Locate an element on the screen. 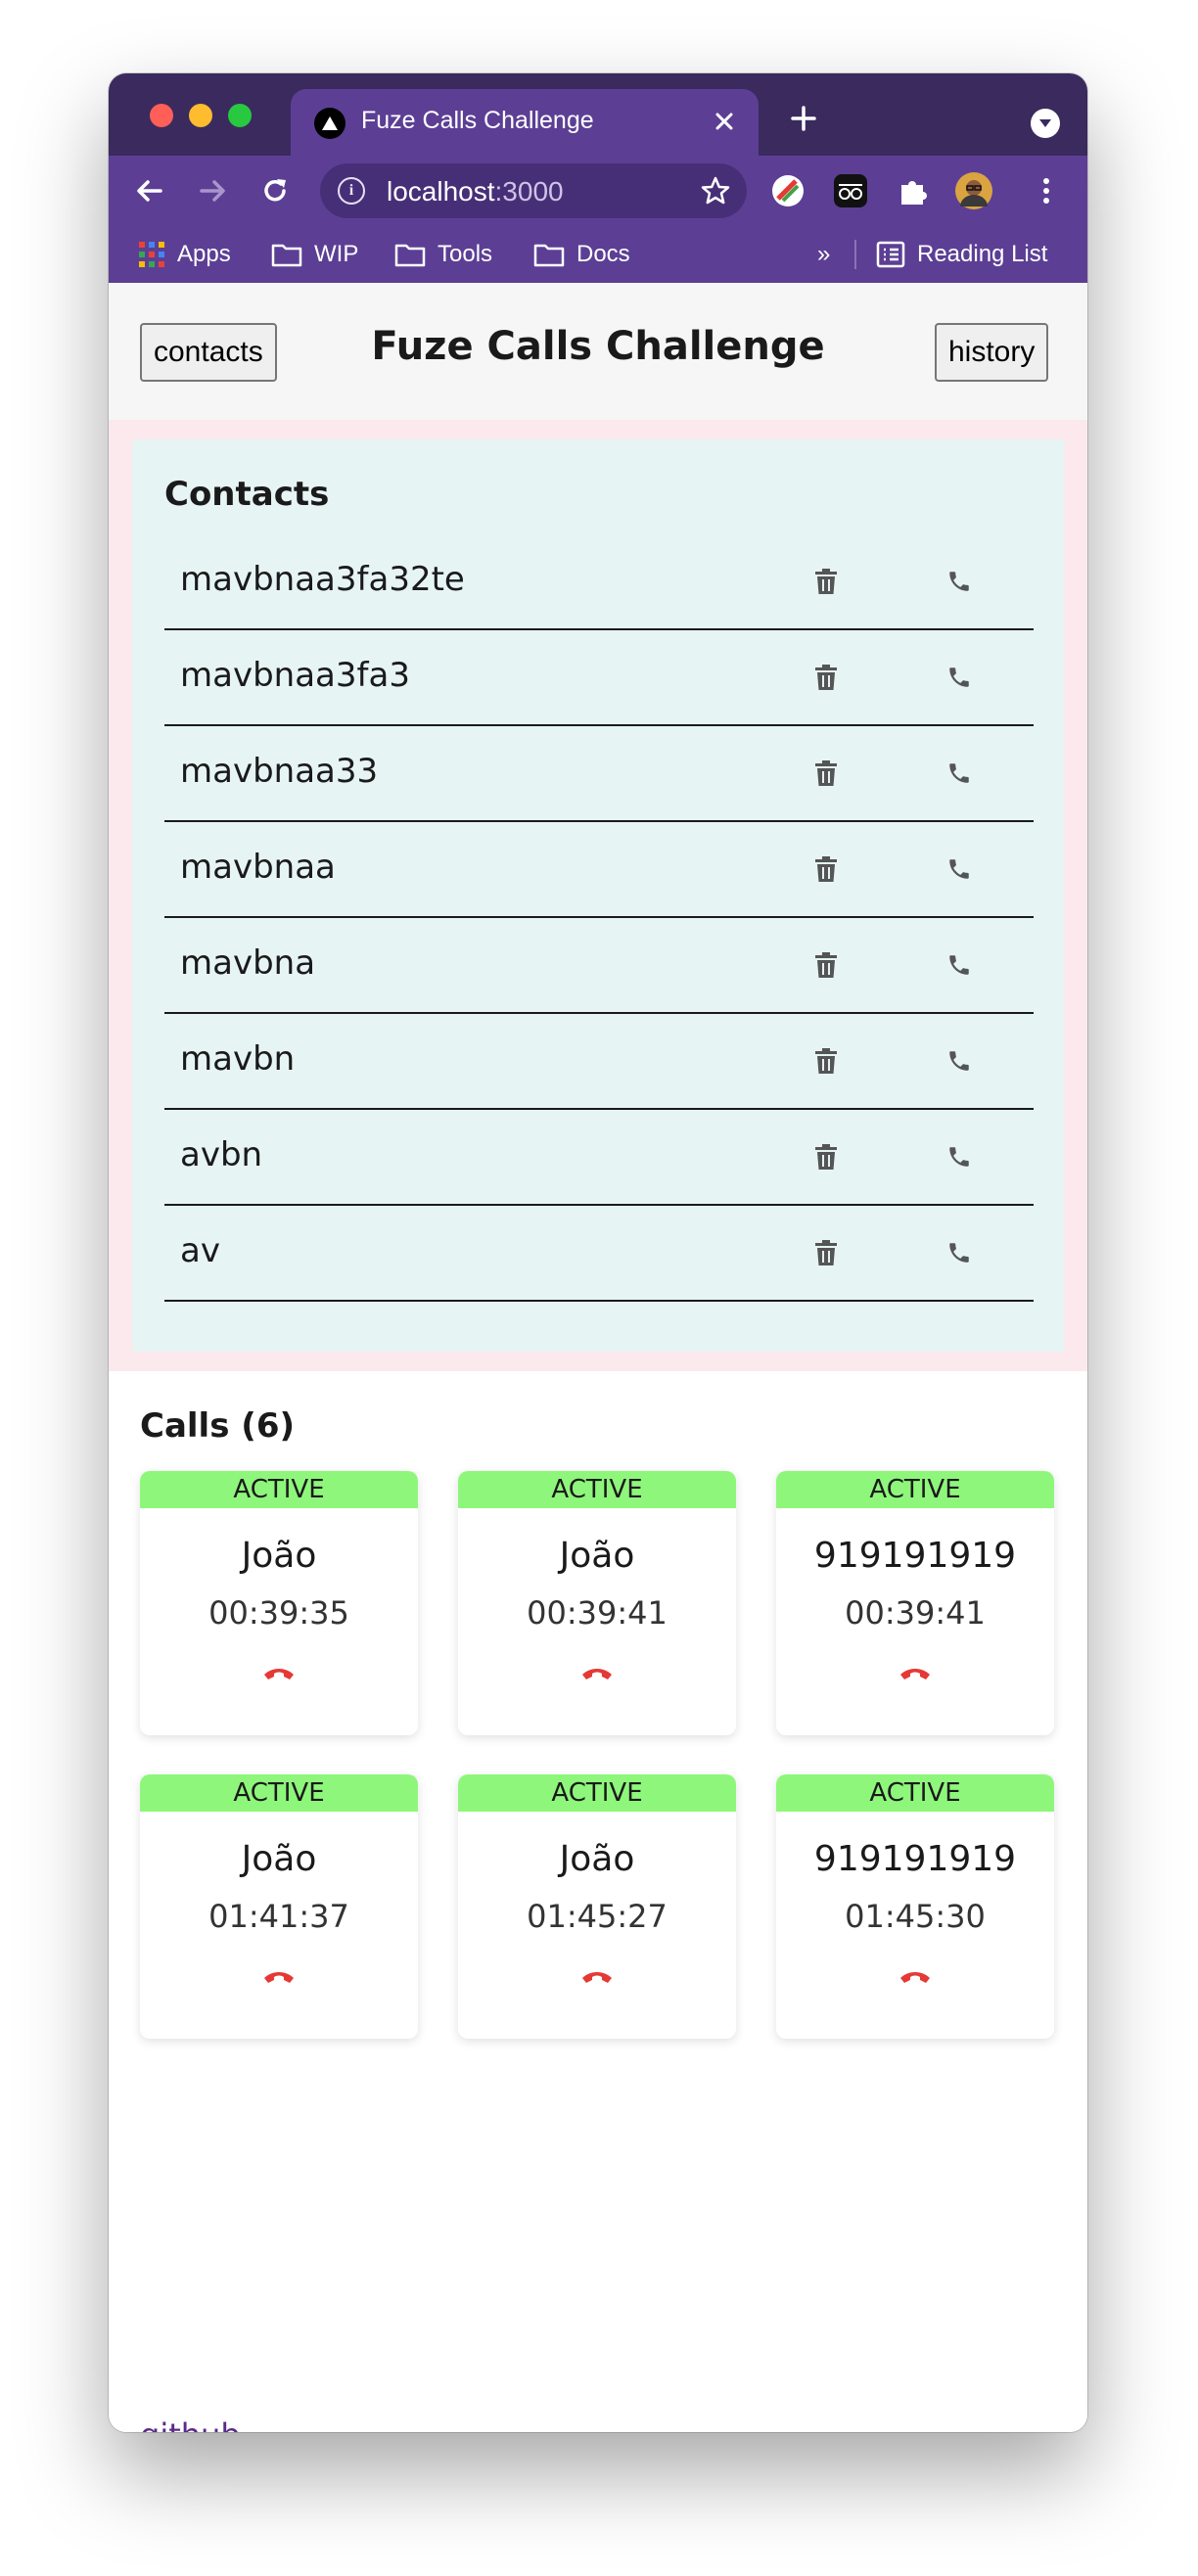  bookmarks-overflow-button: » is located at coordinates (823, 254).